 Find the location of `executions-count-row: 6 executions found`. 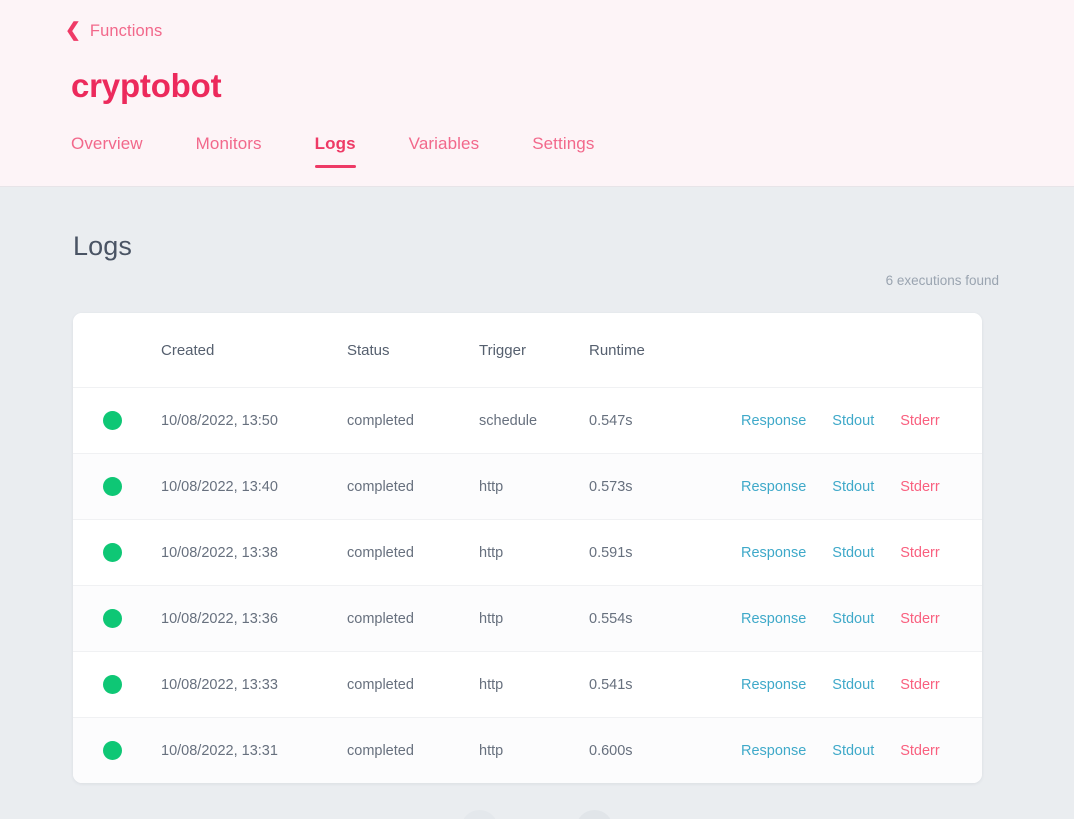

executions-count-row: 6 executions found is located at coordinates (537, 276).